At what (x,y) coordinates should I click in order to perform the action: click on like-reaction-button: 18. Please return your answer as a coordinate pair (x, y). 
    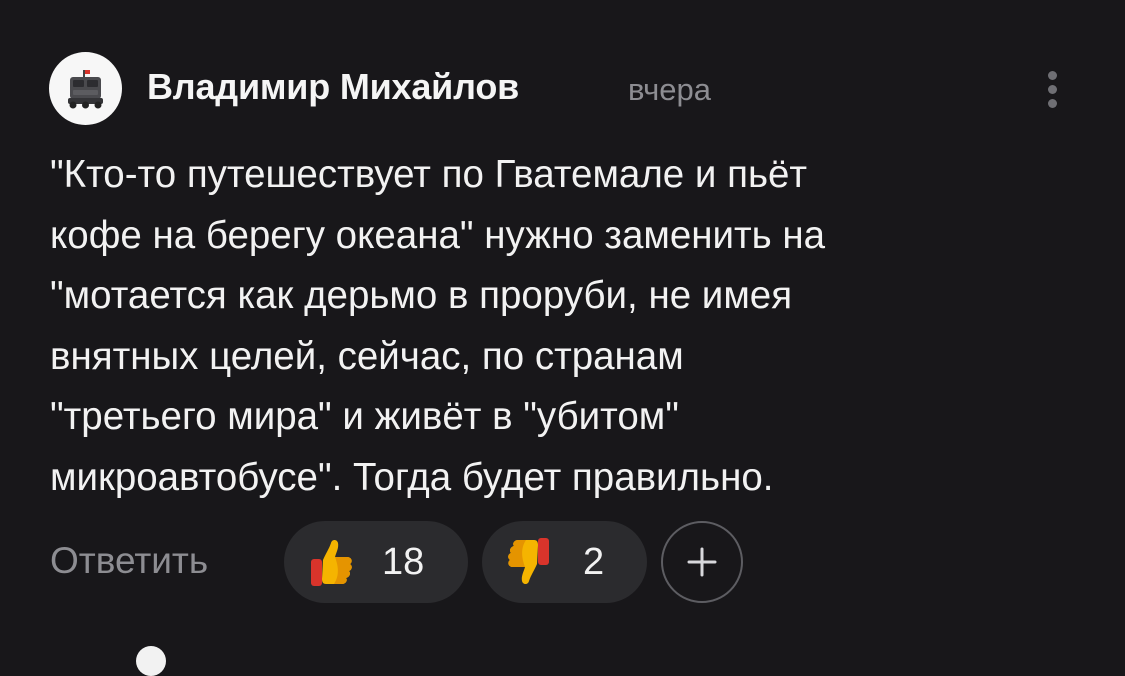
    Looking at the image, I should click on (376, 562).